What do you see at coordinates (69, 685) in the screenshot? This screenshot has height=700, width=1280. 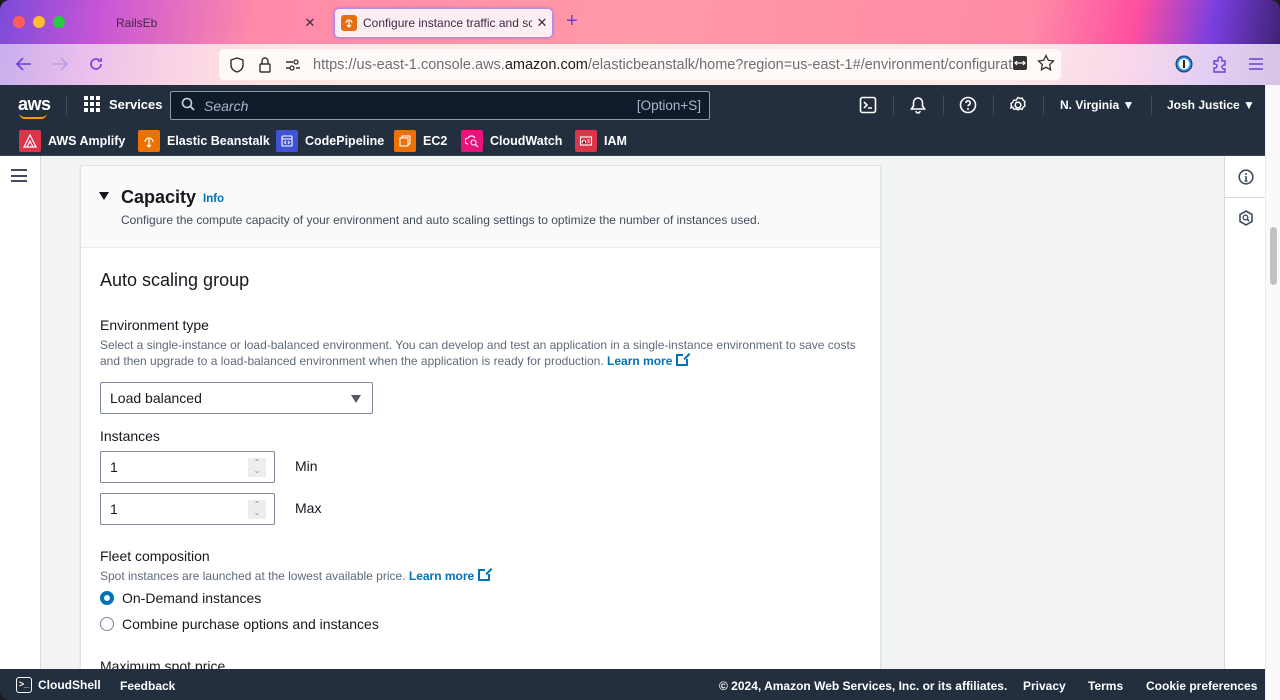 I see `cloudshell-label: CloudShell` at bounding box center [69, 685].